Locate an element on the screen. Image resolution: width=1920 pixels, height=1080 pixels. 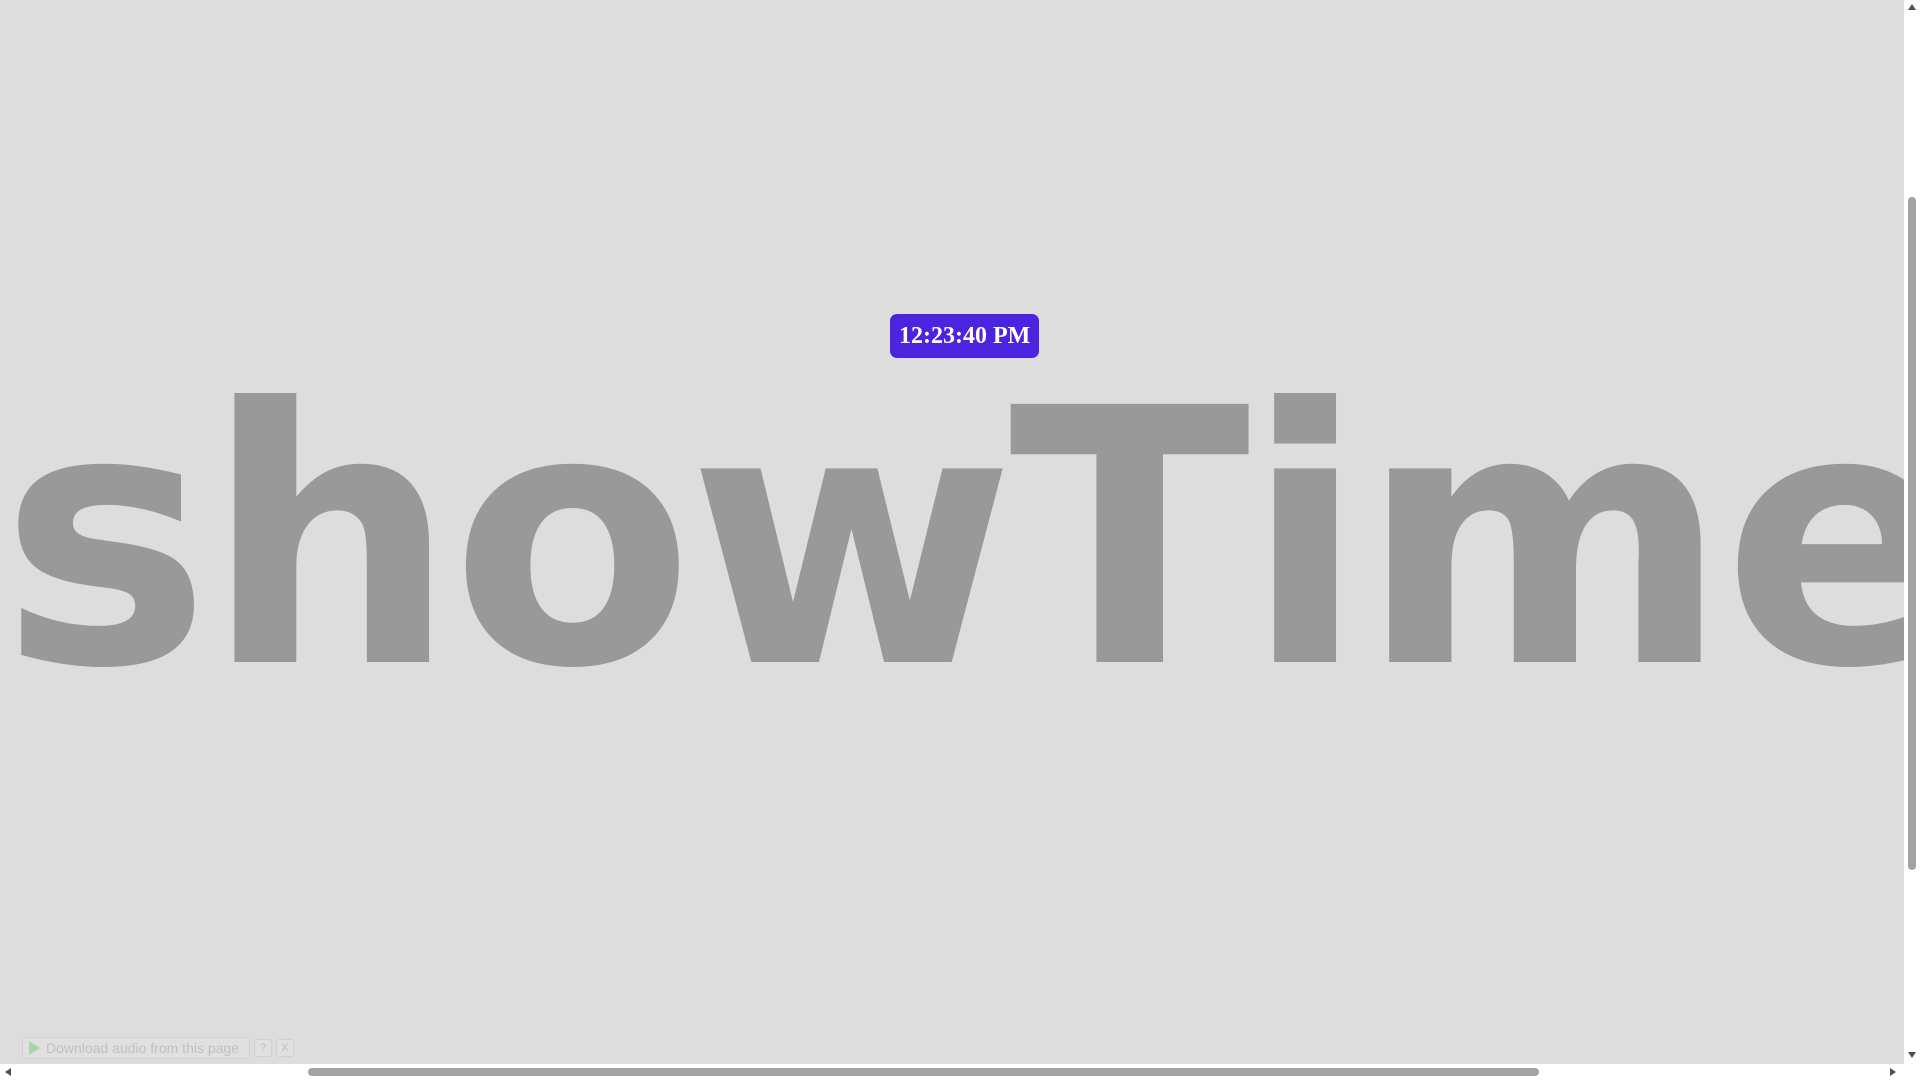
arrow-left-icon is located at coordinates (8, 1072).